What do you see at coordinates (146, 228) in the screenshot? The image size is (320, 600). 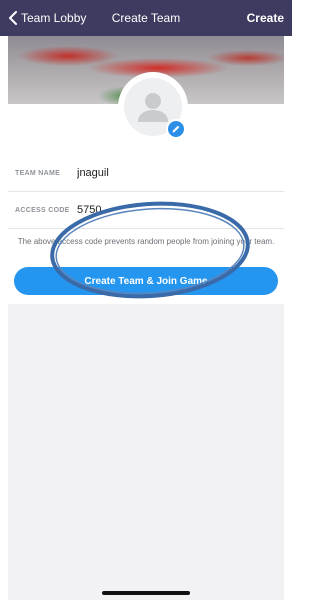 I see `divider` at bounding box center [146, 228].